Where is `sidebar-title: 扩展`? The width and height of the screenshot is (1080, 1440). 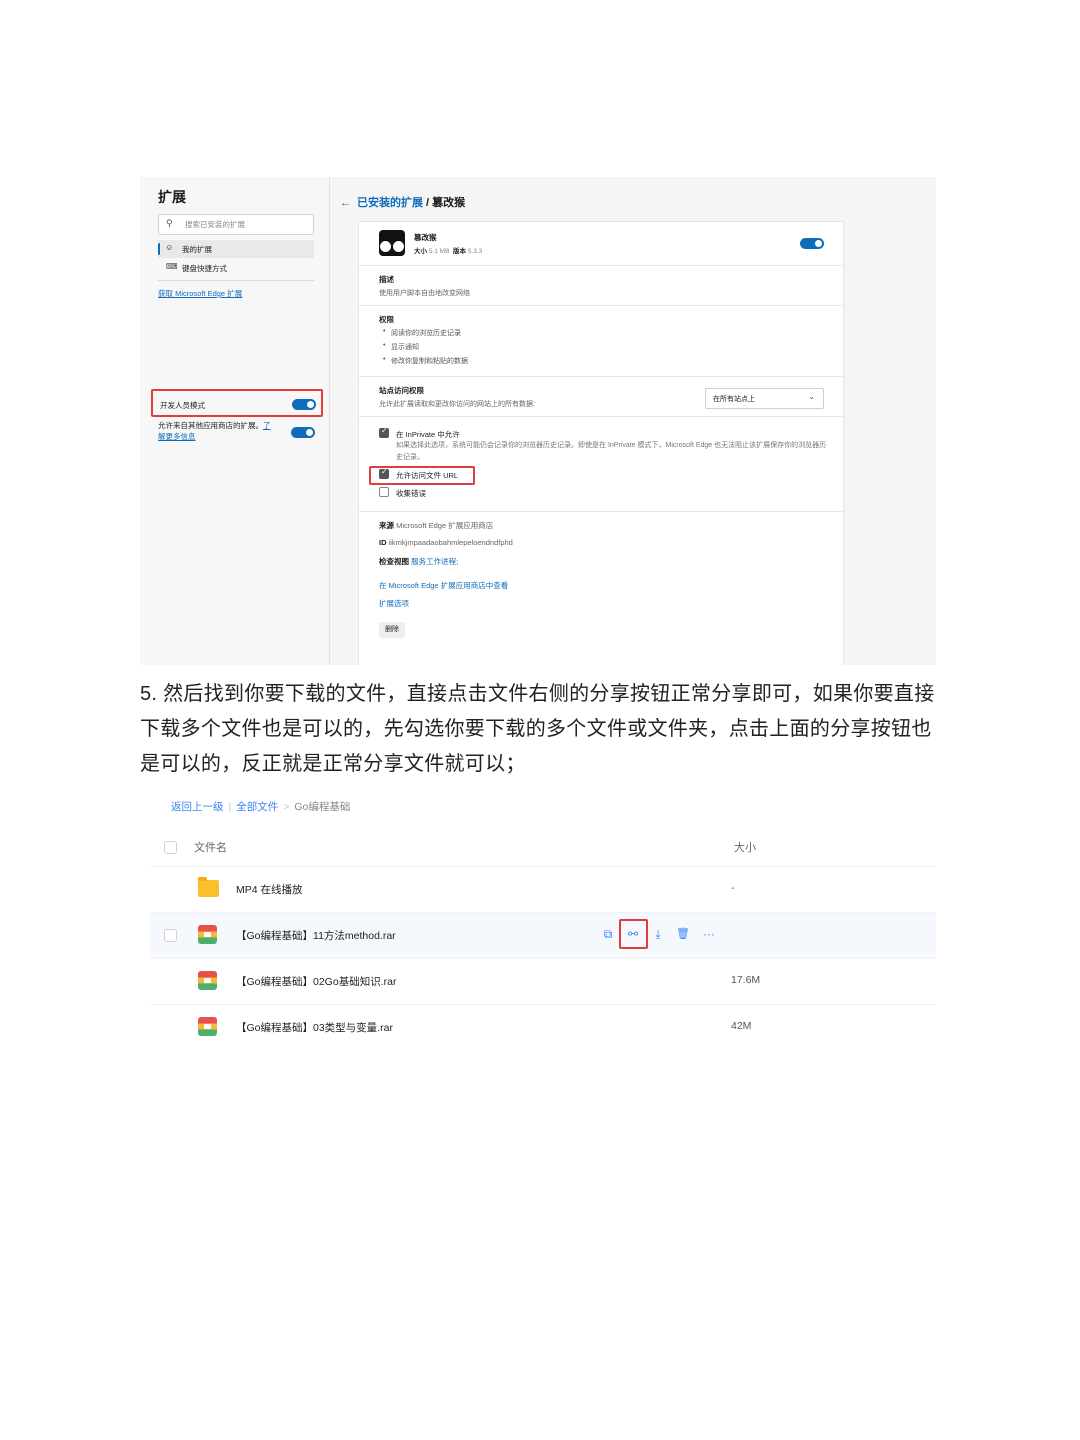
sidebar-title: 扩展 is located at coordinates (172, 197).